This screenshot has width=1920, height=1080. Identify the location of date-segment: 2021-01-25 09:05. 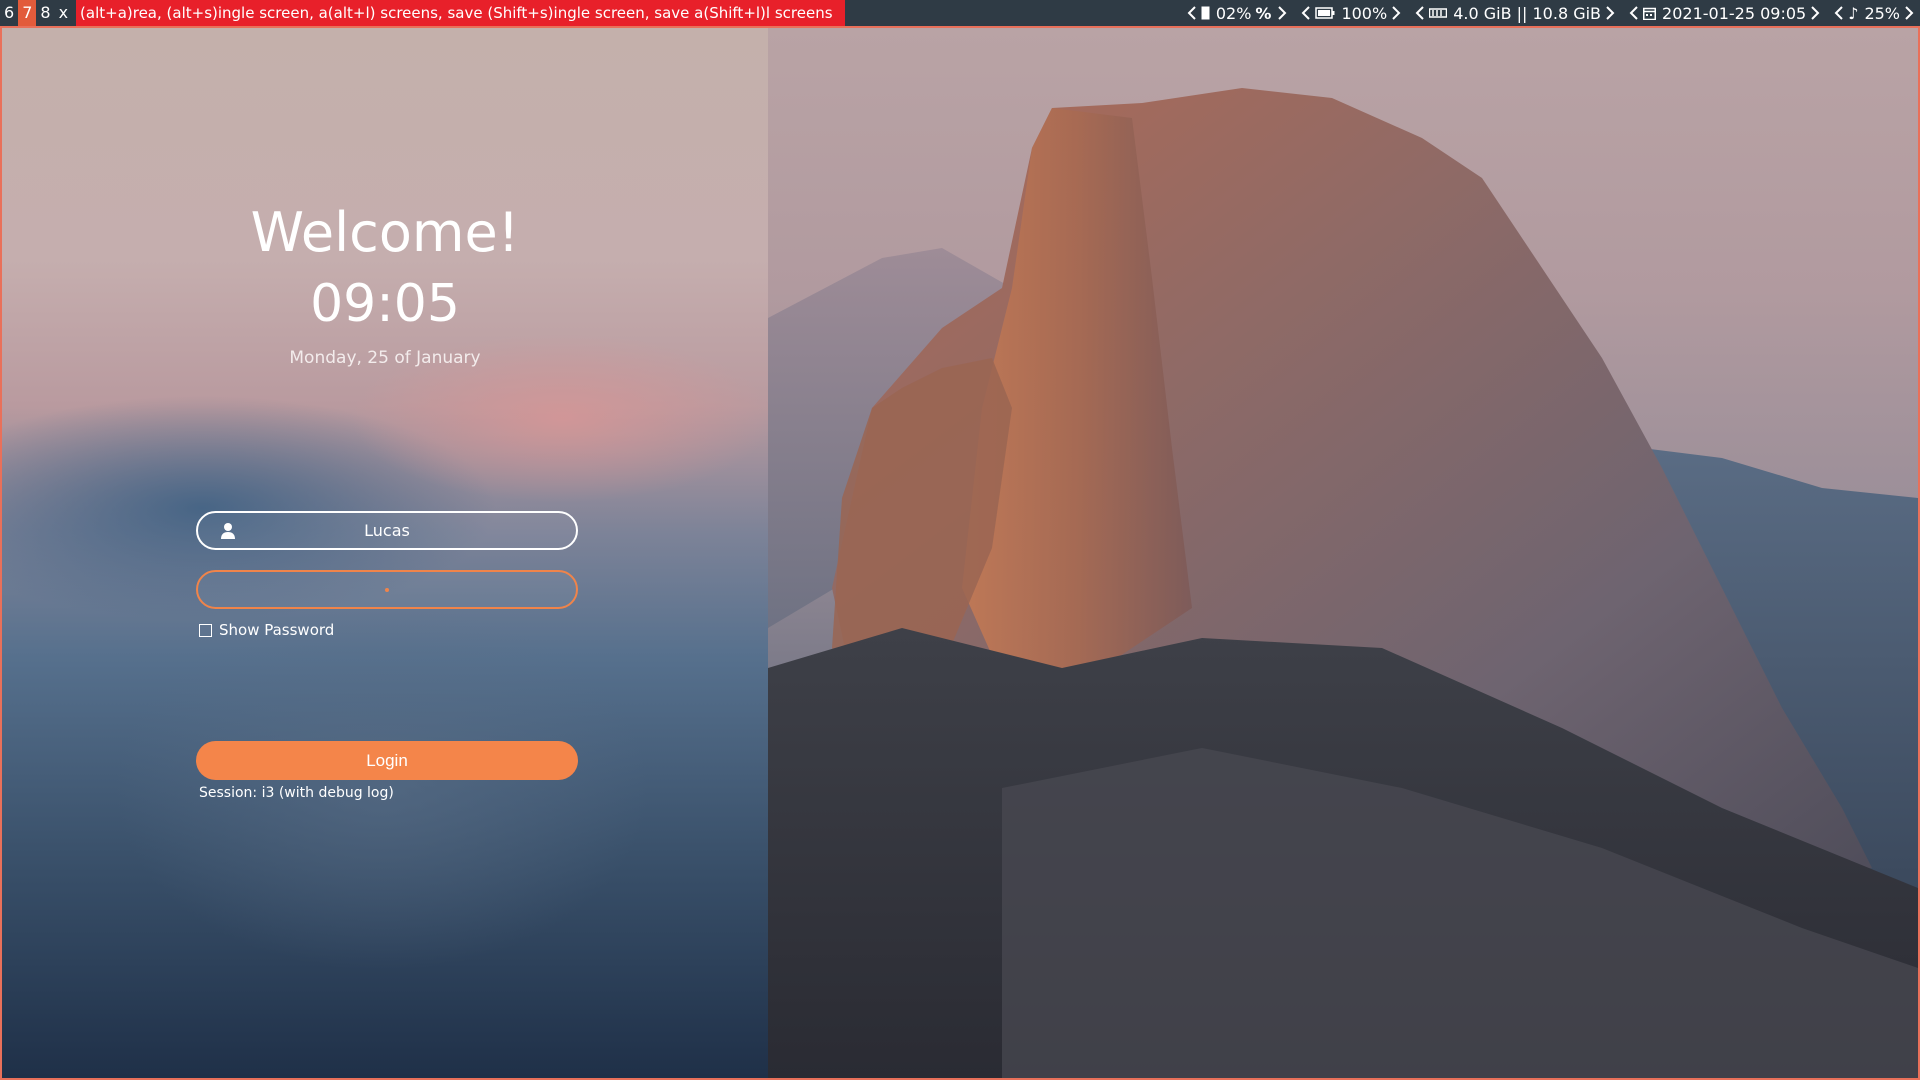
(1724, 13).